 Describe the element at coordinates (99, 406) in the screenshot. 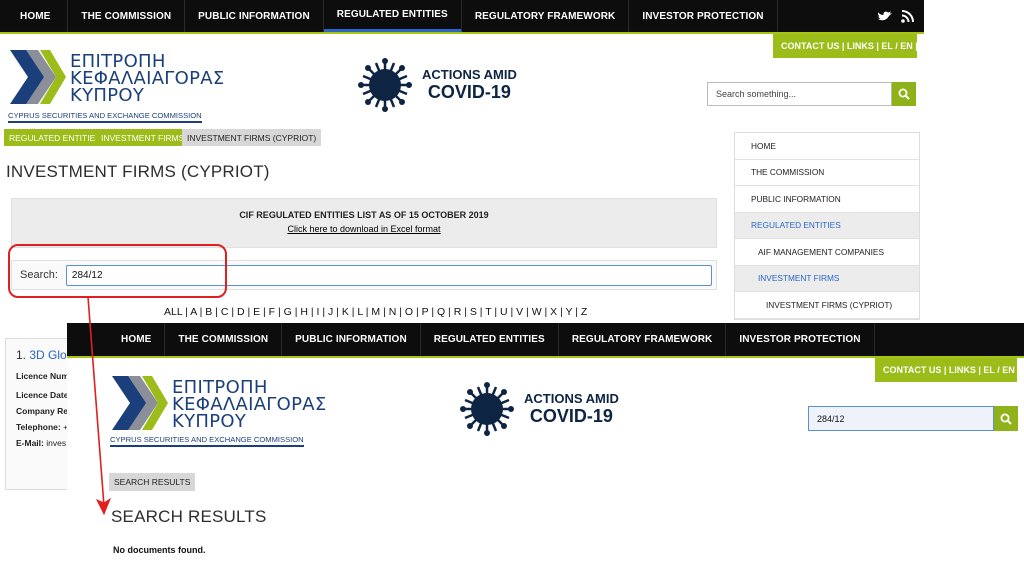

I see `annotation-arrow-icon` at that location.